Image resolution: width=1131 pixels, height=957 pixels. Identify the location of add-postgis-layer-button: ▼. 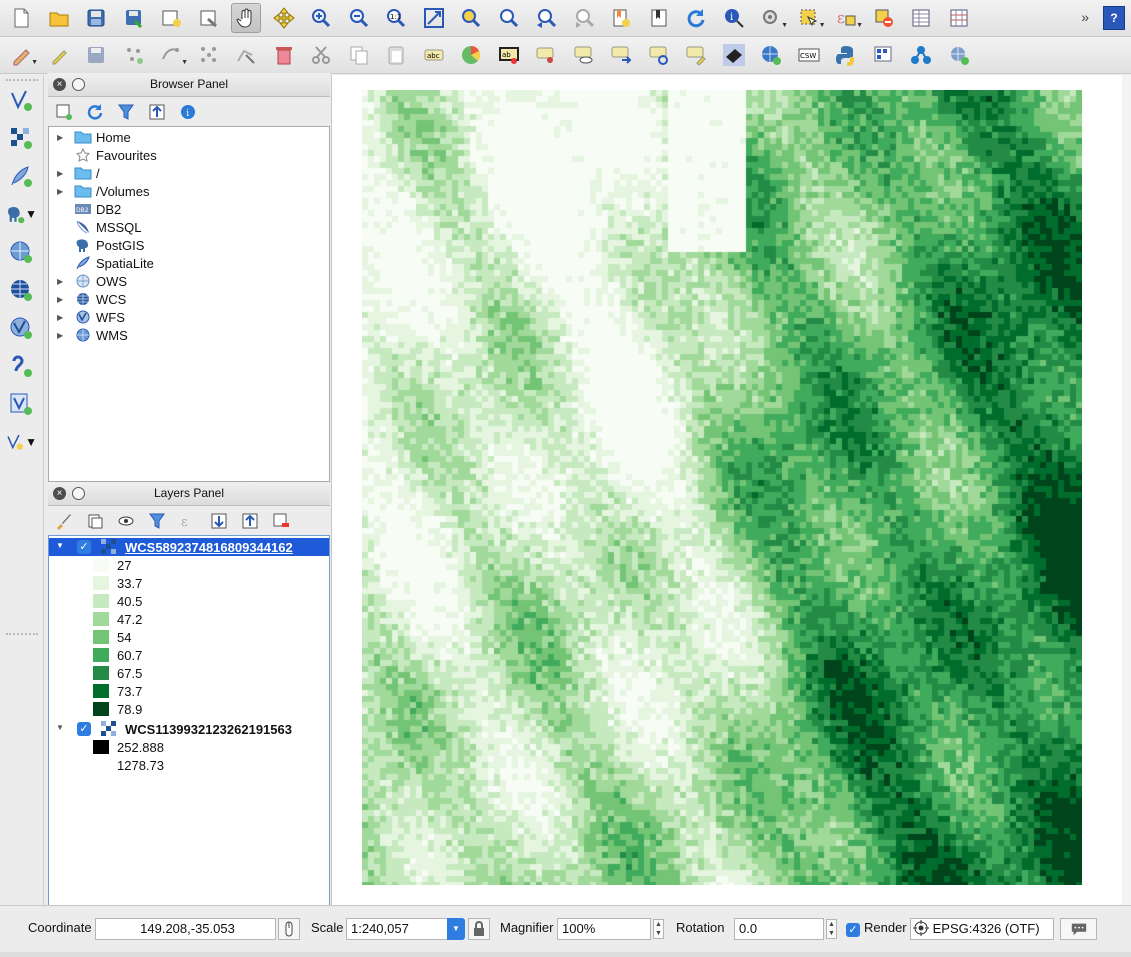
(21, 214).